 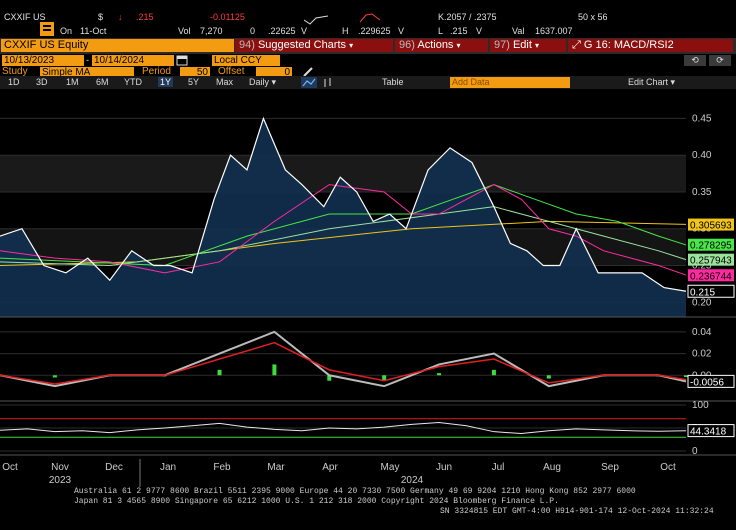 I want to click on month-tick-label: Jan, so click(x=168, y=467).